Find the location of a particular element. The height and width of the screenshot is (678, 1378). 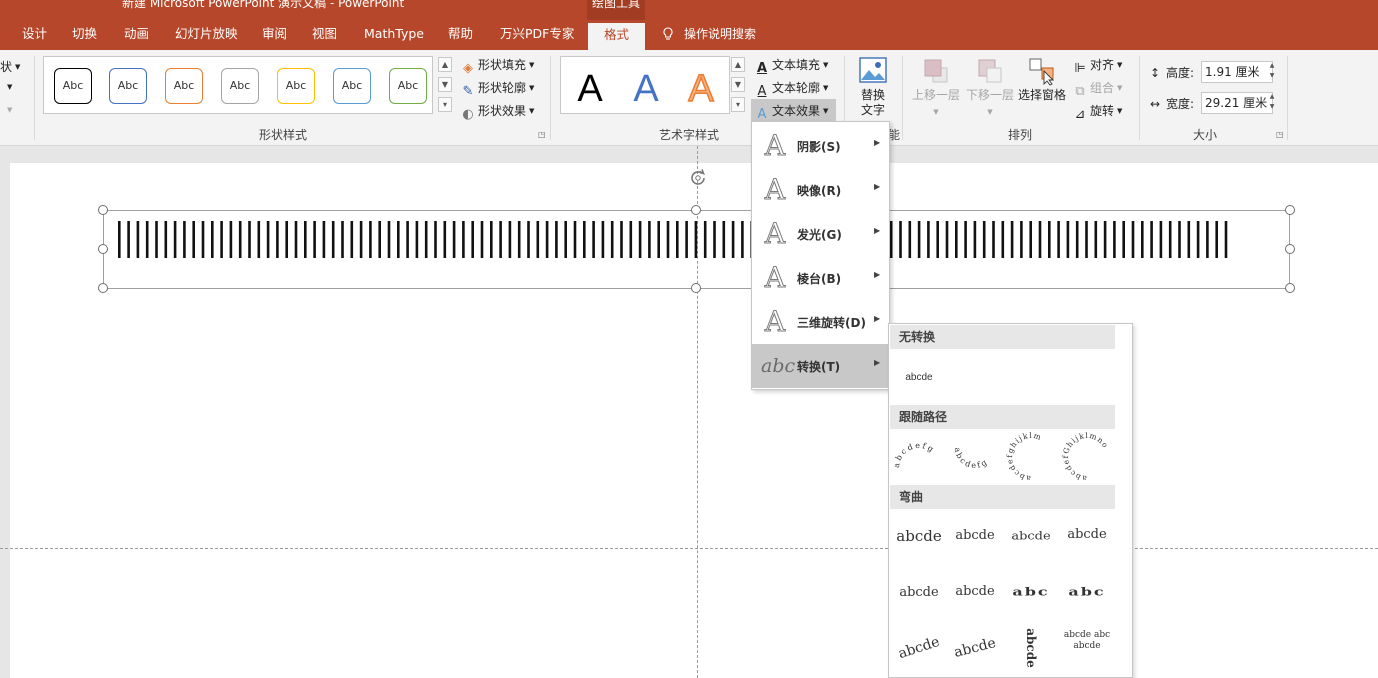

text-fill-button: A 文本填充 ▼ is located at coordinates (791, 66).